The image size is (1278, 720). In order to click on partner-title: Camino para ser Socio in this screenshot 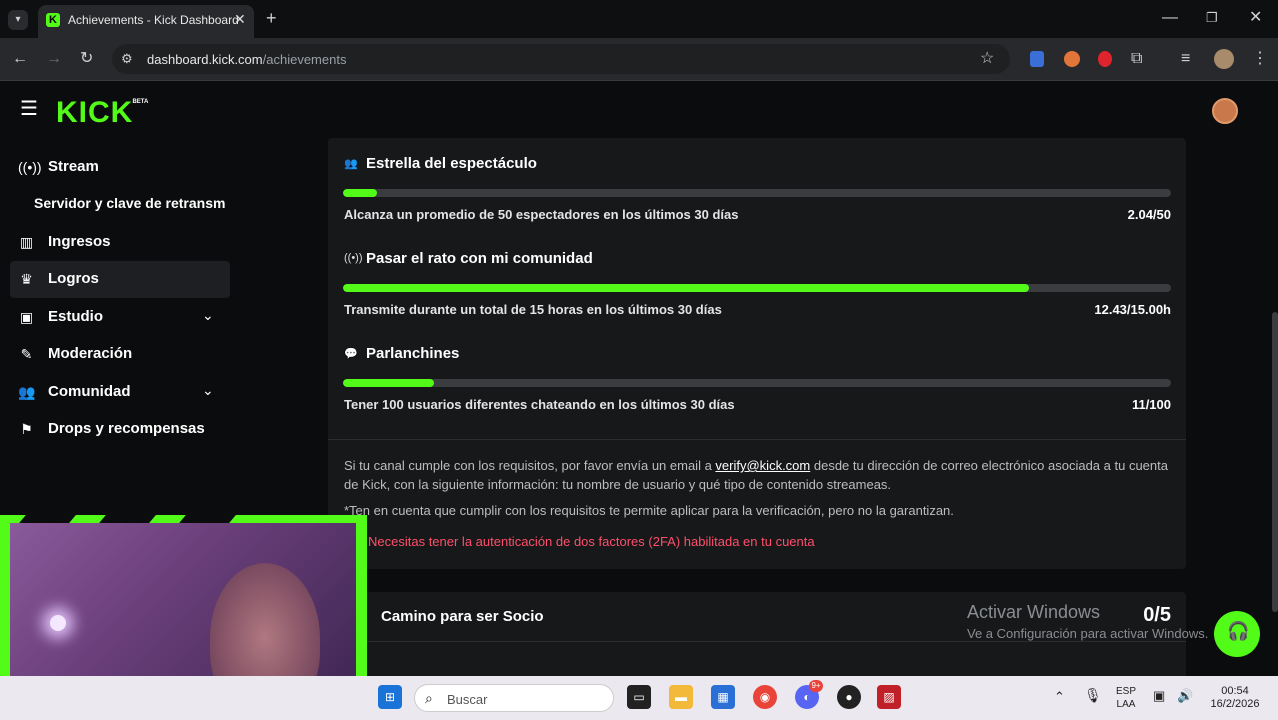, I will do `click(462, 616)`.